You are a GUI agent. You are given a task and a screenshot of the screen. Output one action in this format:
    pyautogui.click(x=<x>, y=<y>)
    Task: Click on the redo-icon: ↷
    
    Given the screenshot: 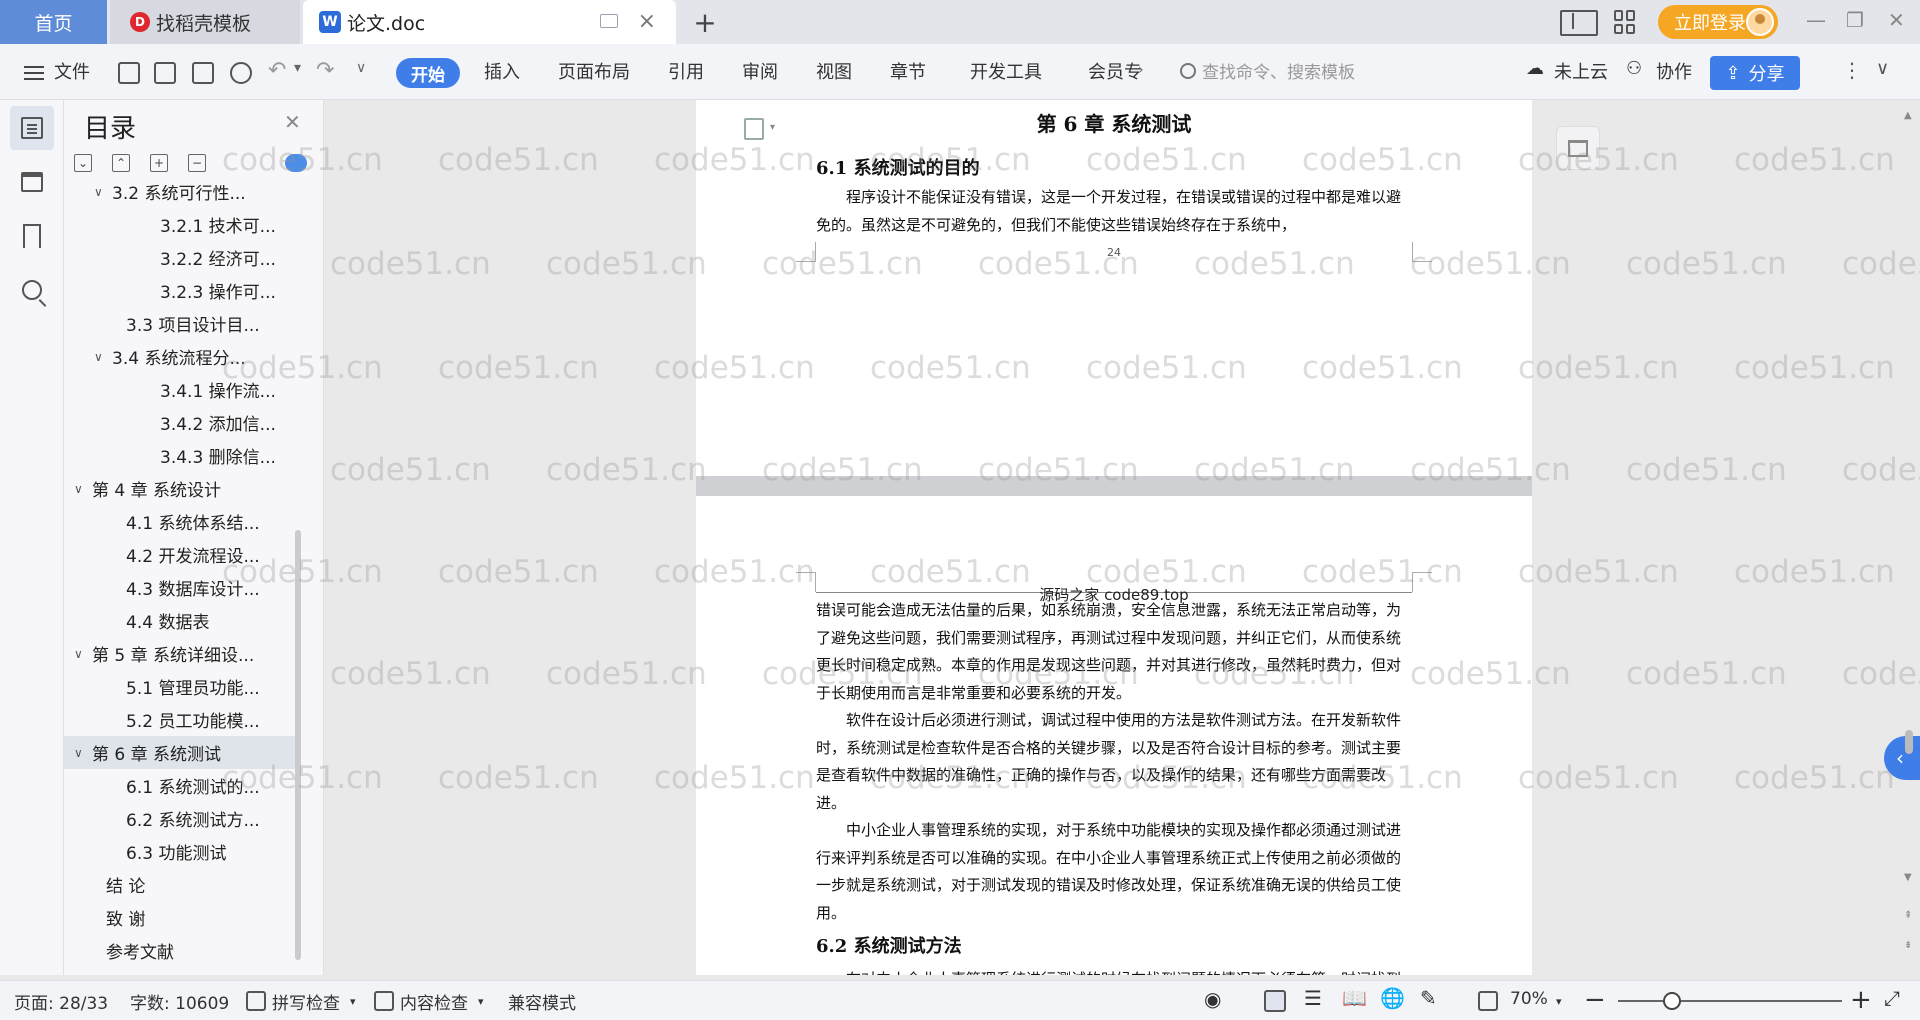 What is the action you would take?
    pyautogui.click(x=325, y=70)
    